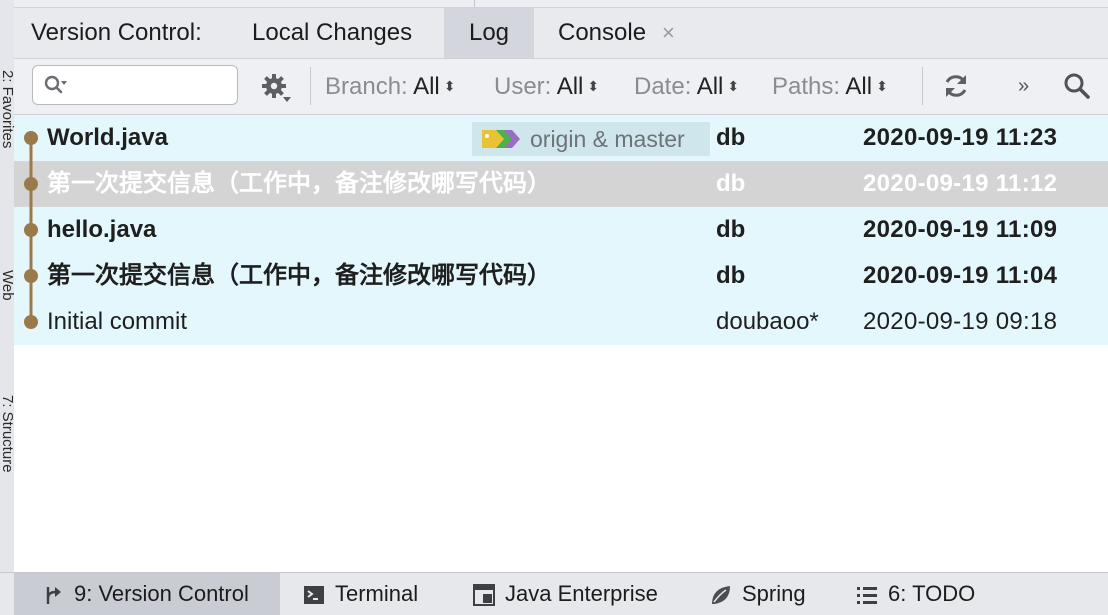 This screenshot has height=615, width=1108. What do you see at coordinates (960, 137) in the screenshot?
I see `commit-date: 2020-09-19 11:23` at bounding box center [960, 137].